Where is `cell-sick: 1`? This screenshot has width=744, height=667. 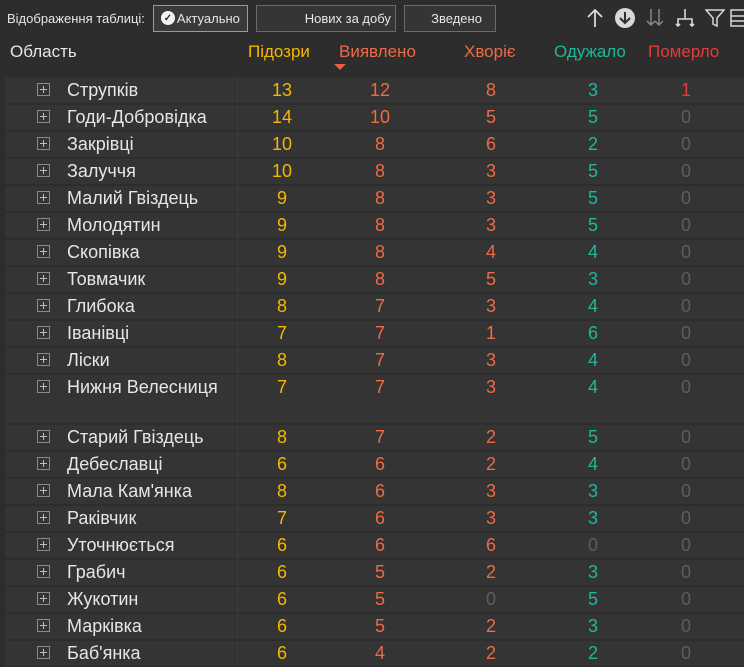
cell-sick: 1 is located at coordinates (490, 333).